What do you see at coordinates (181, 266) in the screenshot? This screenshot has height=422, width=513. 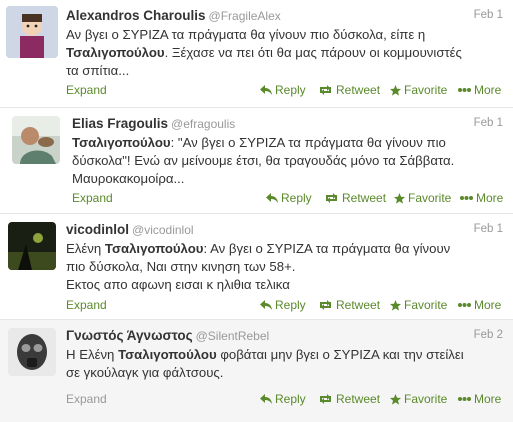 I see `tweet-line: πιο δύσκολα, Ναι στην κινηση των 58+.` at bounding box center [181, 266].